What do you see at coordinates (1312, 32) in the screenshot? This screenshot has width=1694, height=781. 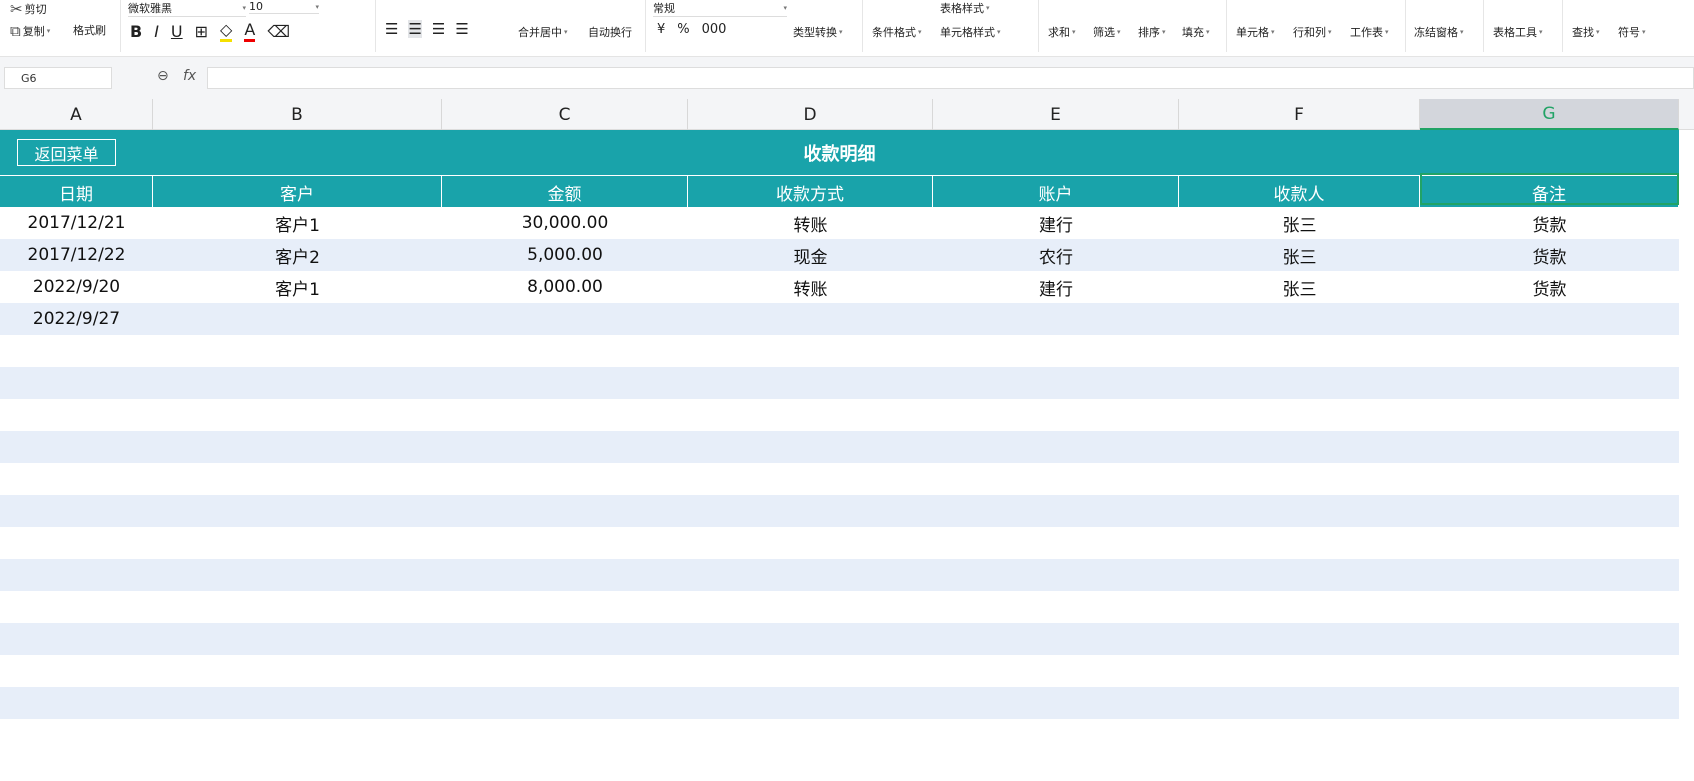 I see `row-col-button: 行和列 ▾` at bounding box center [1312, 32].